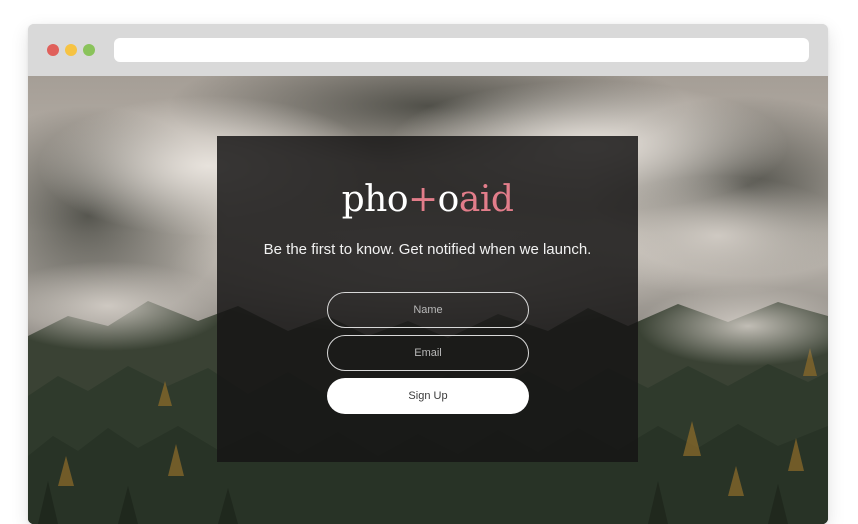  Describe the element at coordinates (461, 50) in the screenshot. I see `address-bar` at that location.